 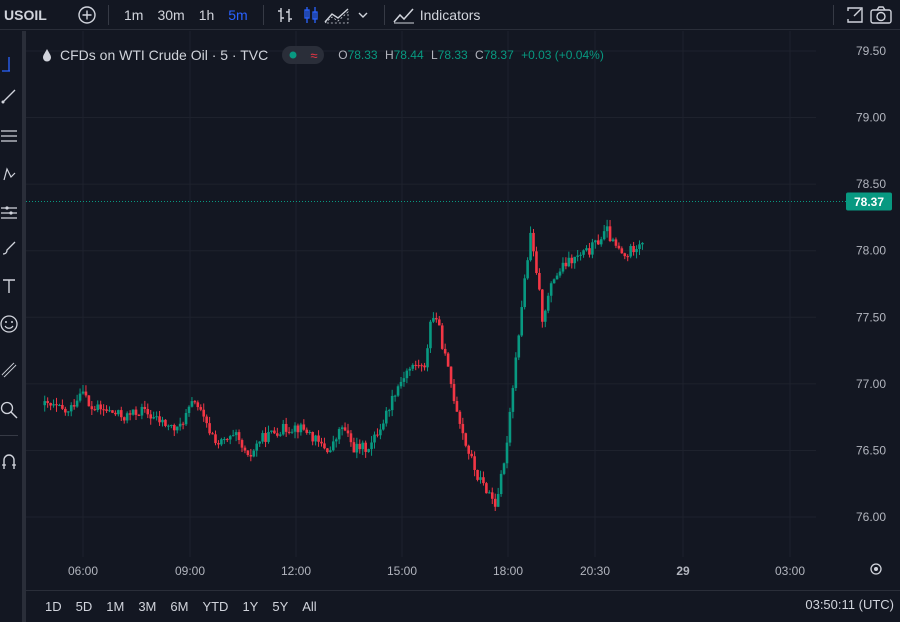 I want to click on range-5d: 5D, so click(x=84, y=606).